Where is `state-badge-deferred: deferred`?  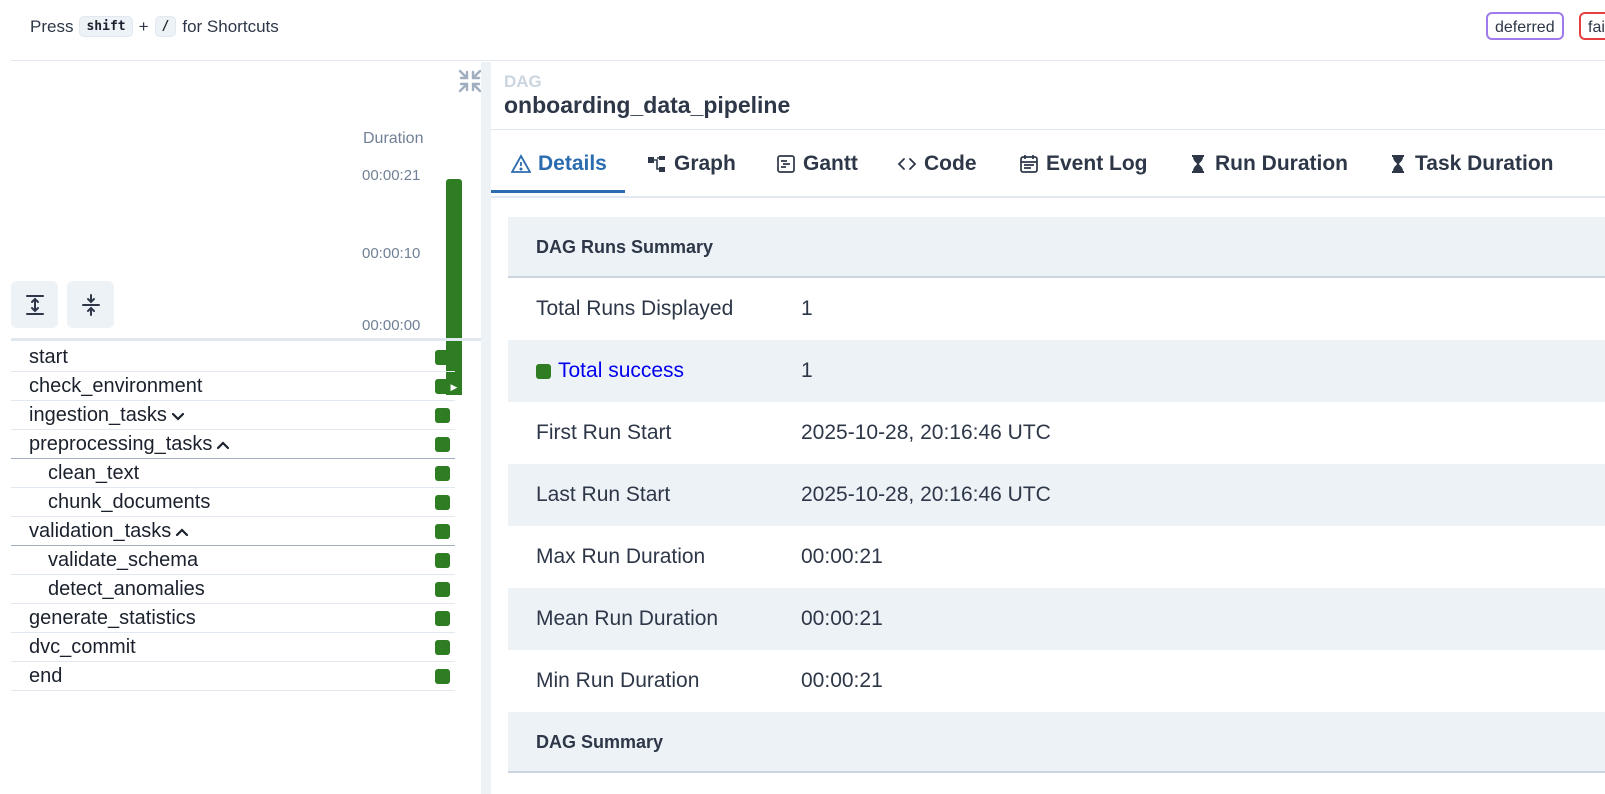 state-badge-deferred: deferred is located at coordinates (1525, 26).